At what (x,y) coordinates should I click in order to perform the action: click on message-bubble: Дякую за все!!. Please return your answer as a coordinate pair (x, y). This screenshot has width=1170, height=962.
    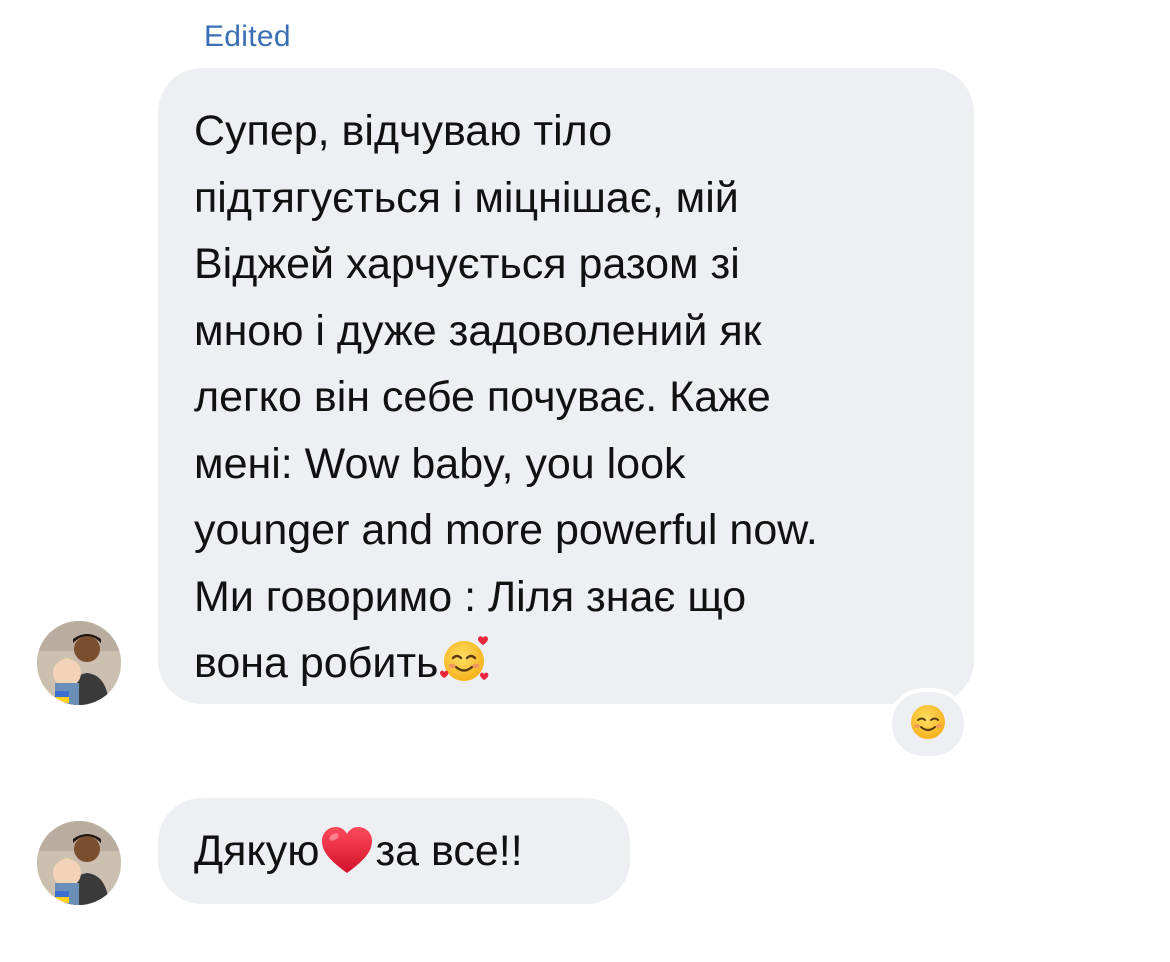
    Looking at the image, I should click on (394, 851).